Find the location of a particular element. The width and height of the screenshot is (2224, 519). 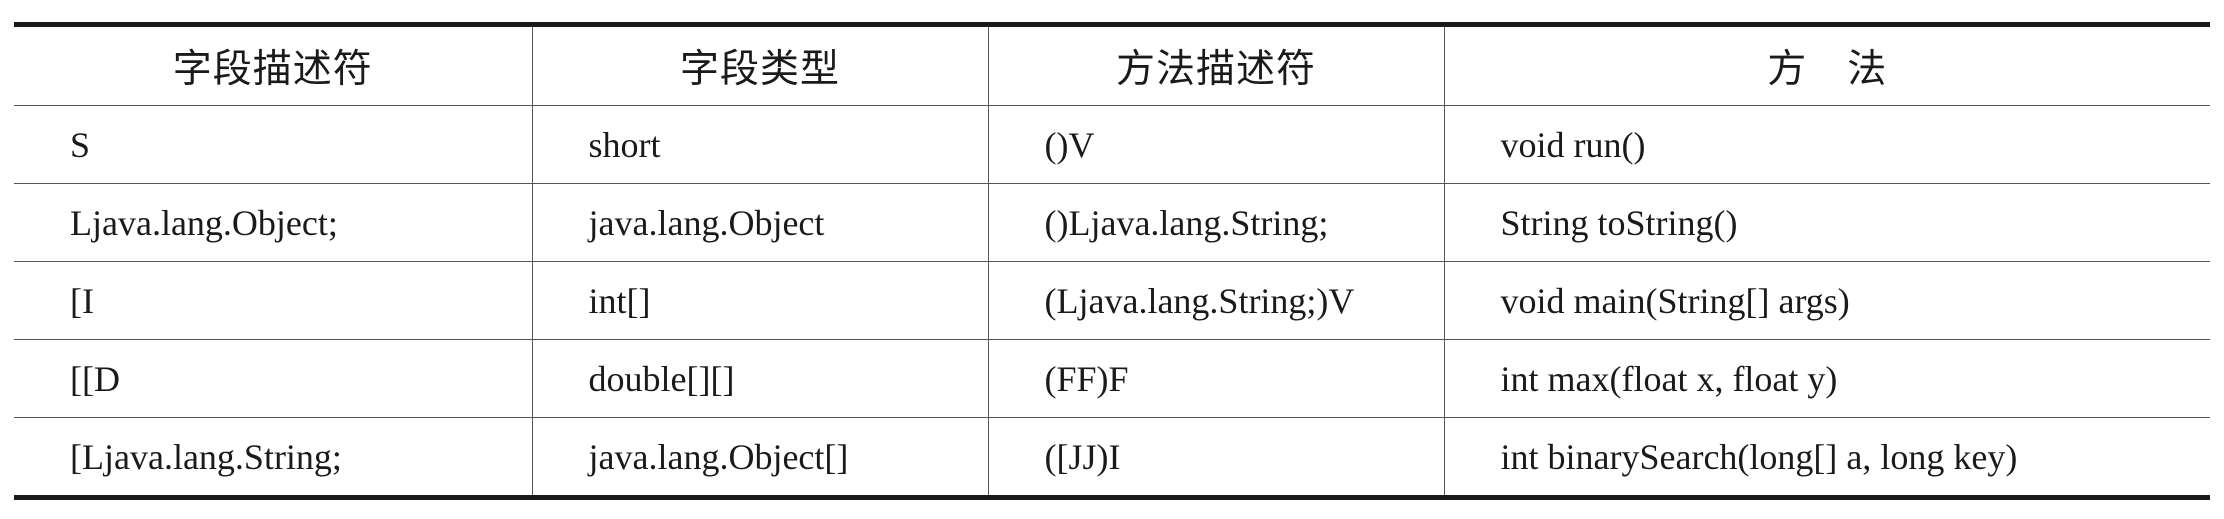

cell-method-descriptor: ()V is located at coordinates (1216, 144).